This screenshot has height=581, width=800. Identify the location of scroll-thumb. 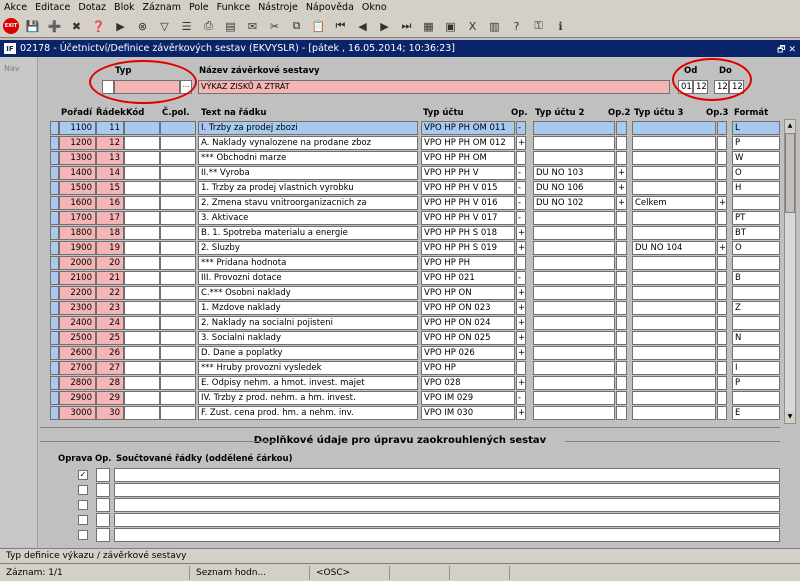
(790, 173).